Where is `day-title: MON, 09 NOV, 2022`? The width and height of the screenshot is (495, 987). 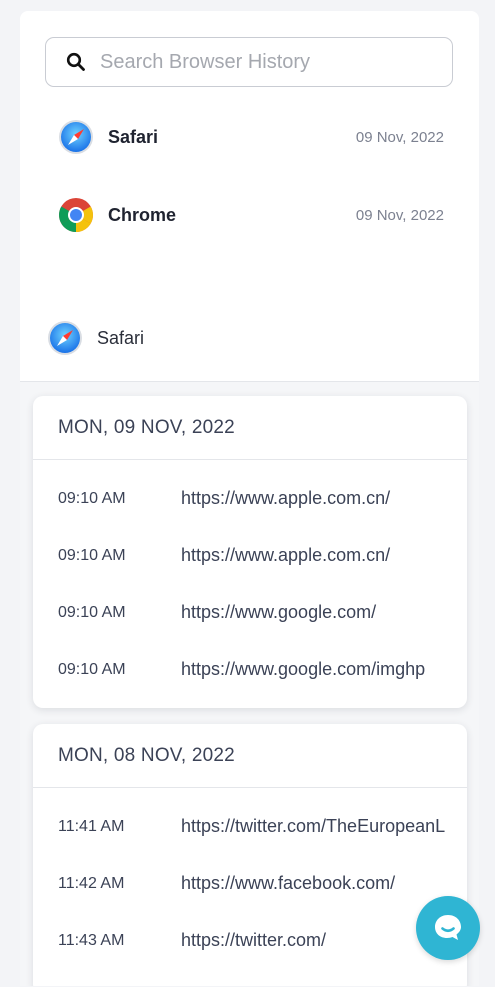
day-title: MON, 09 NOV, 2022 is located at coordinates (250, 428).